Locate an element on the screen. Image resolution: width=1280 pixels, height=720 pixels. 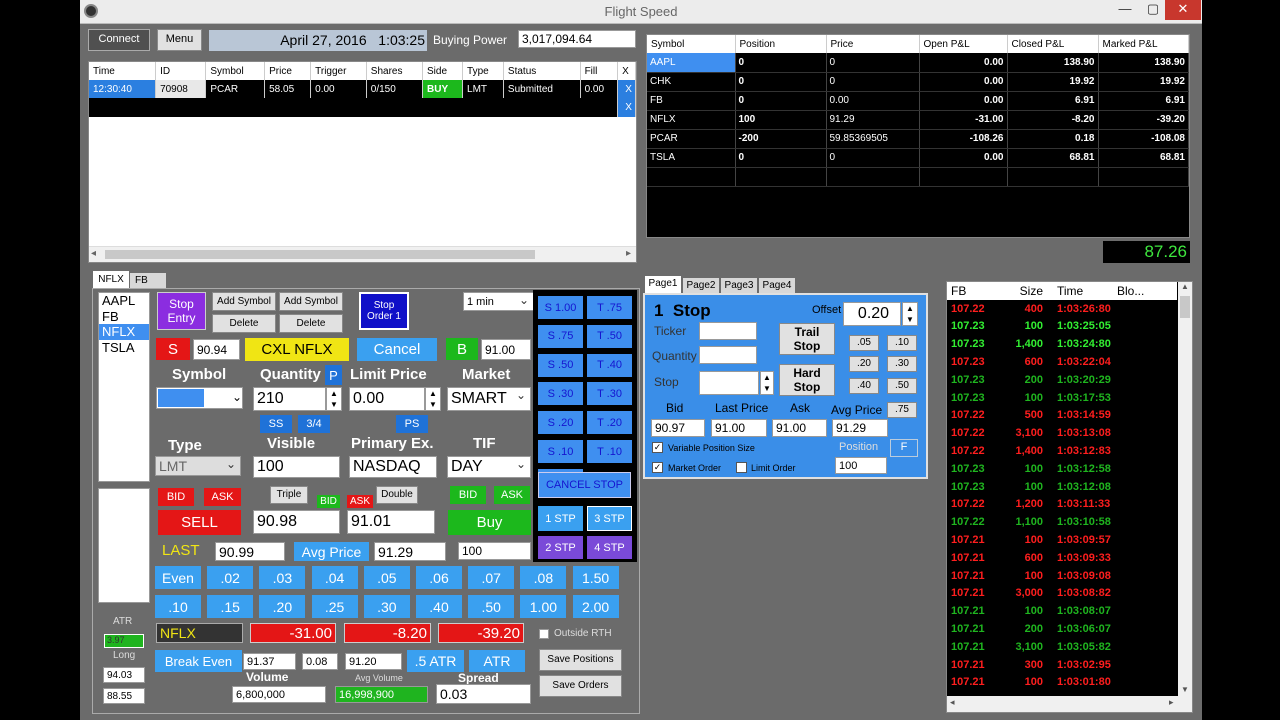
remove-order-button: X is located at coordinates (626, 89).